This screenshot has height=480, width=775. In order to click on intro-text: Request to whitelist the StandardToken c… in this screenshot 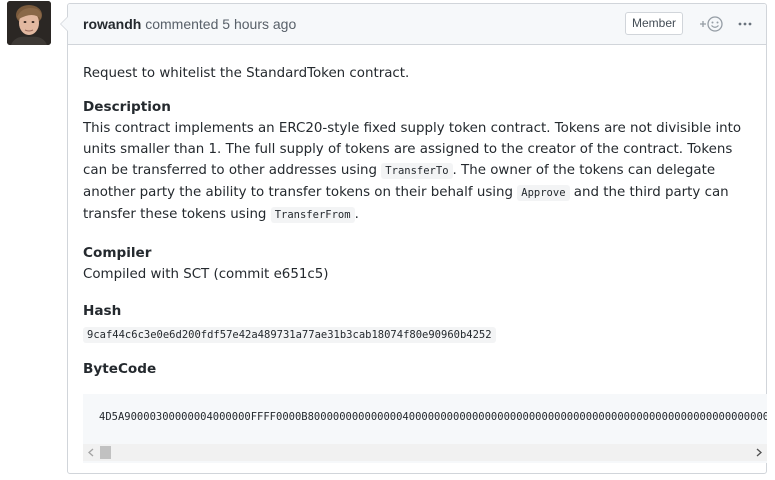, I will do `click(246, 73)`.